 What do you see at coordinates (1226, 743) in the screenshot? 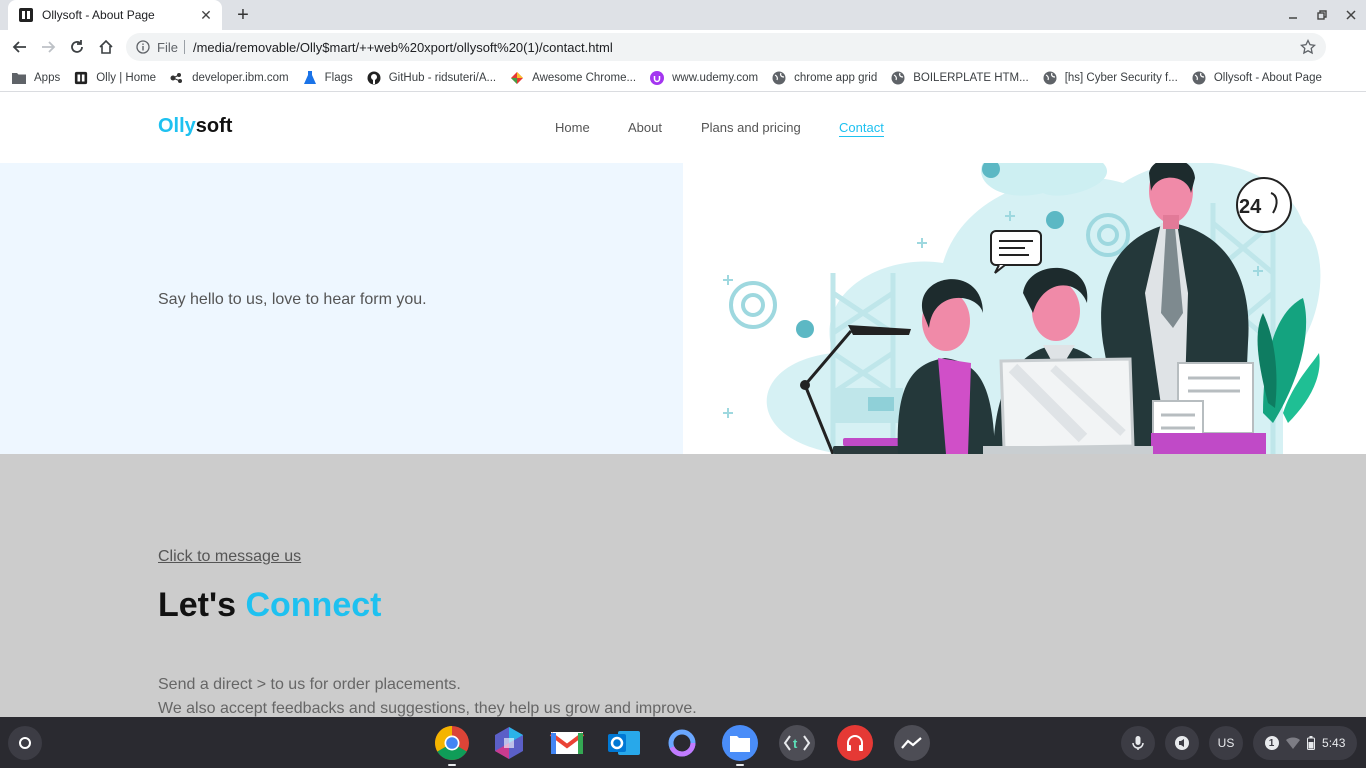
I see `keyboard-layout-indicator: US` at bounding box center [1226, 743].